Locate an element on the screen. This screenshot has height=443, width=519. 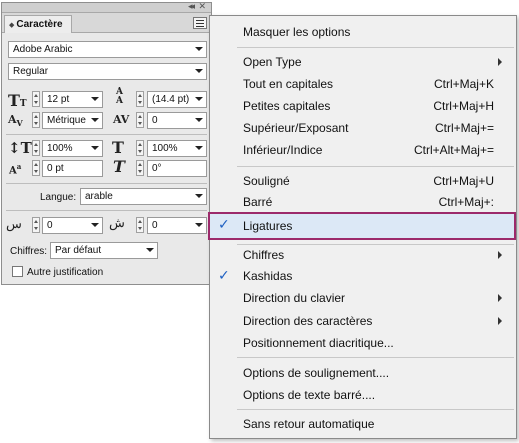
vertical-scale-field: 100% is located at coordinates (72, 148).